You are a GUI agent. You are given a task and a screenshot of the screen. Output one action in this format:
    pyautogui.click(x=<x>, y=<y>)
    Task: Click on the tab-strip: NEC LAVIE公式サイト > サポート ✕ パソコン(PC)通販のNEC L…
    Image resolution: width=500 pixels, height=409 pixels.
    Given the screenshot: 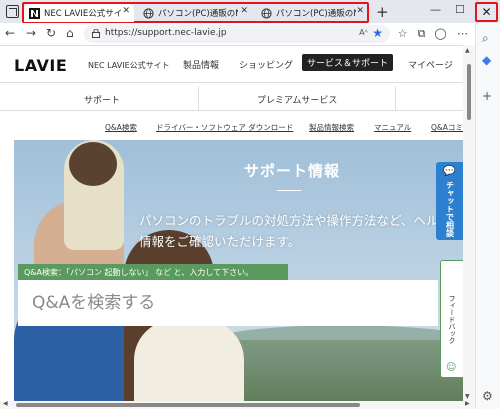 What is the action you would take?
    pyautogui.click(x=250, y=11)
    